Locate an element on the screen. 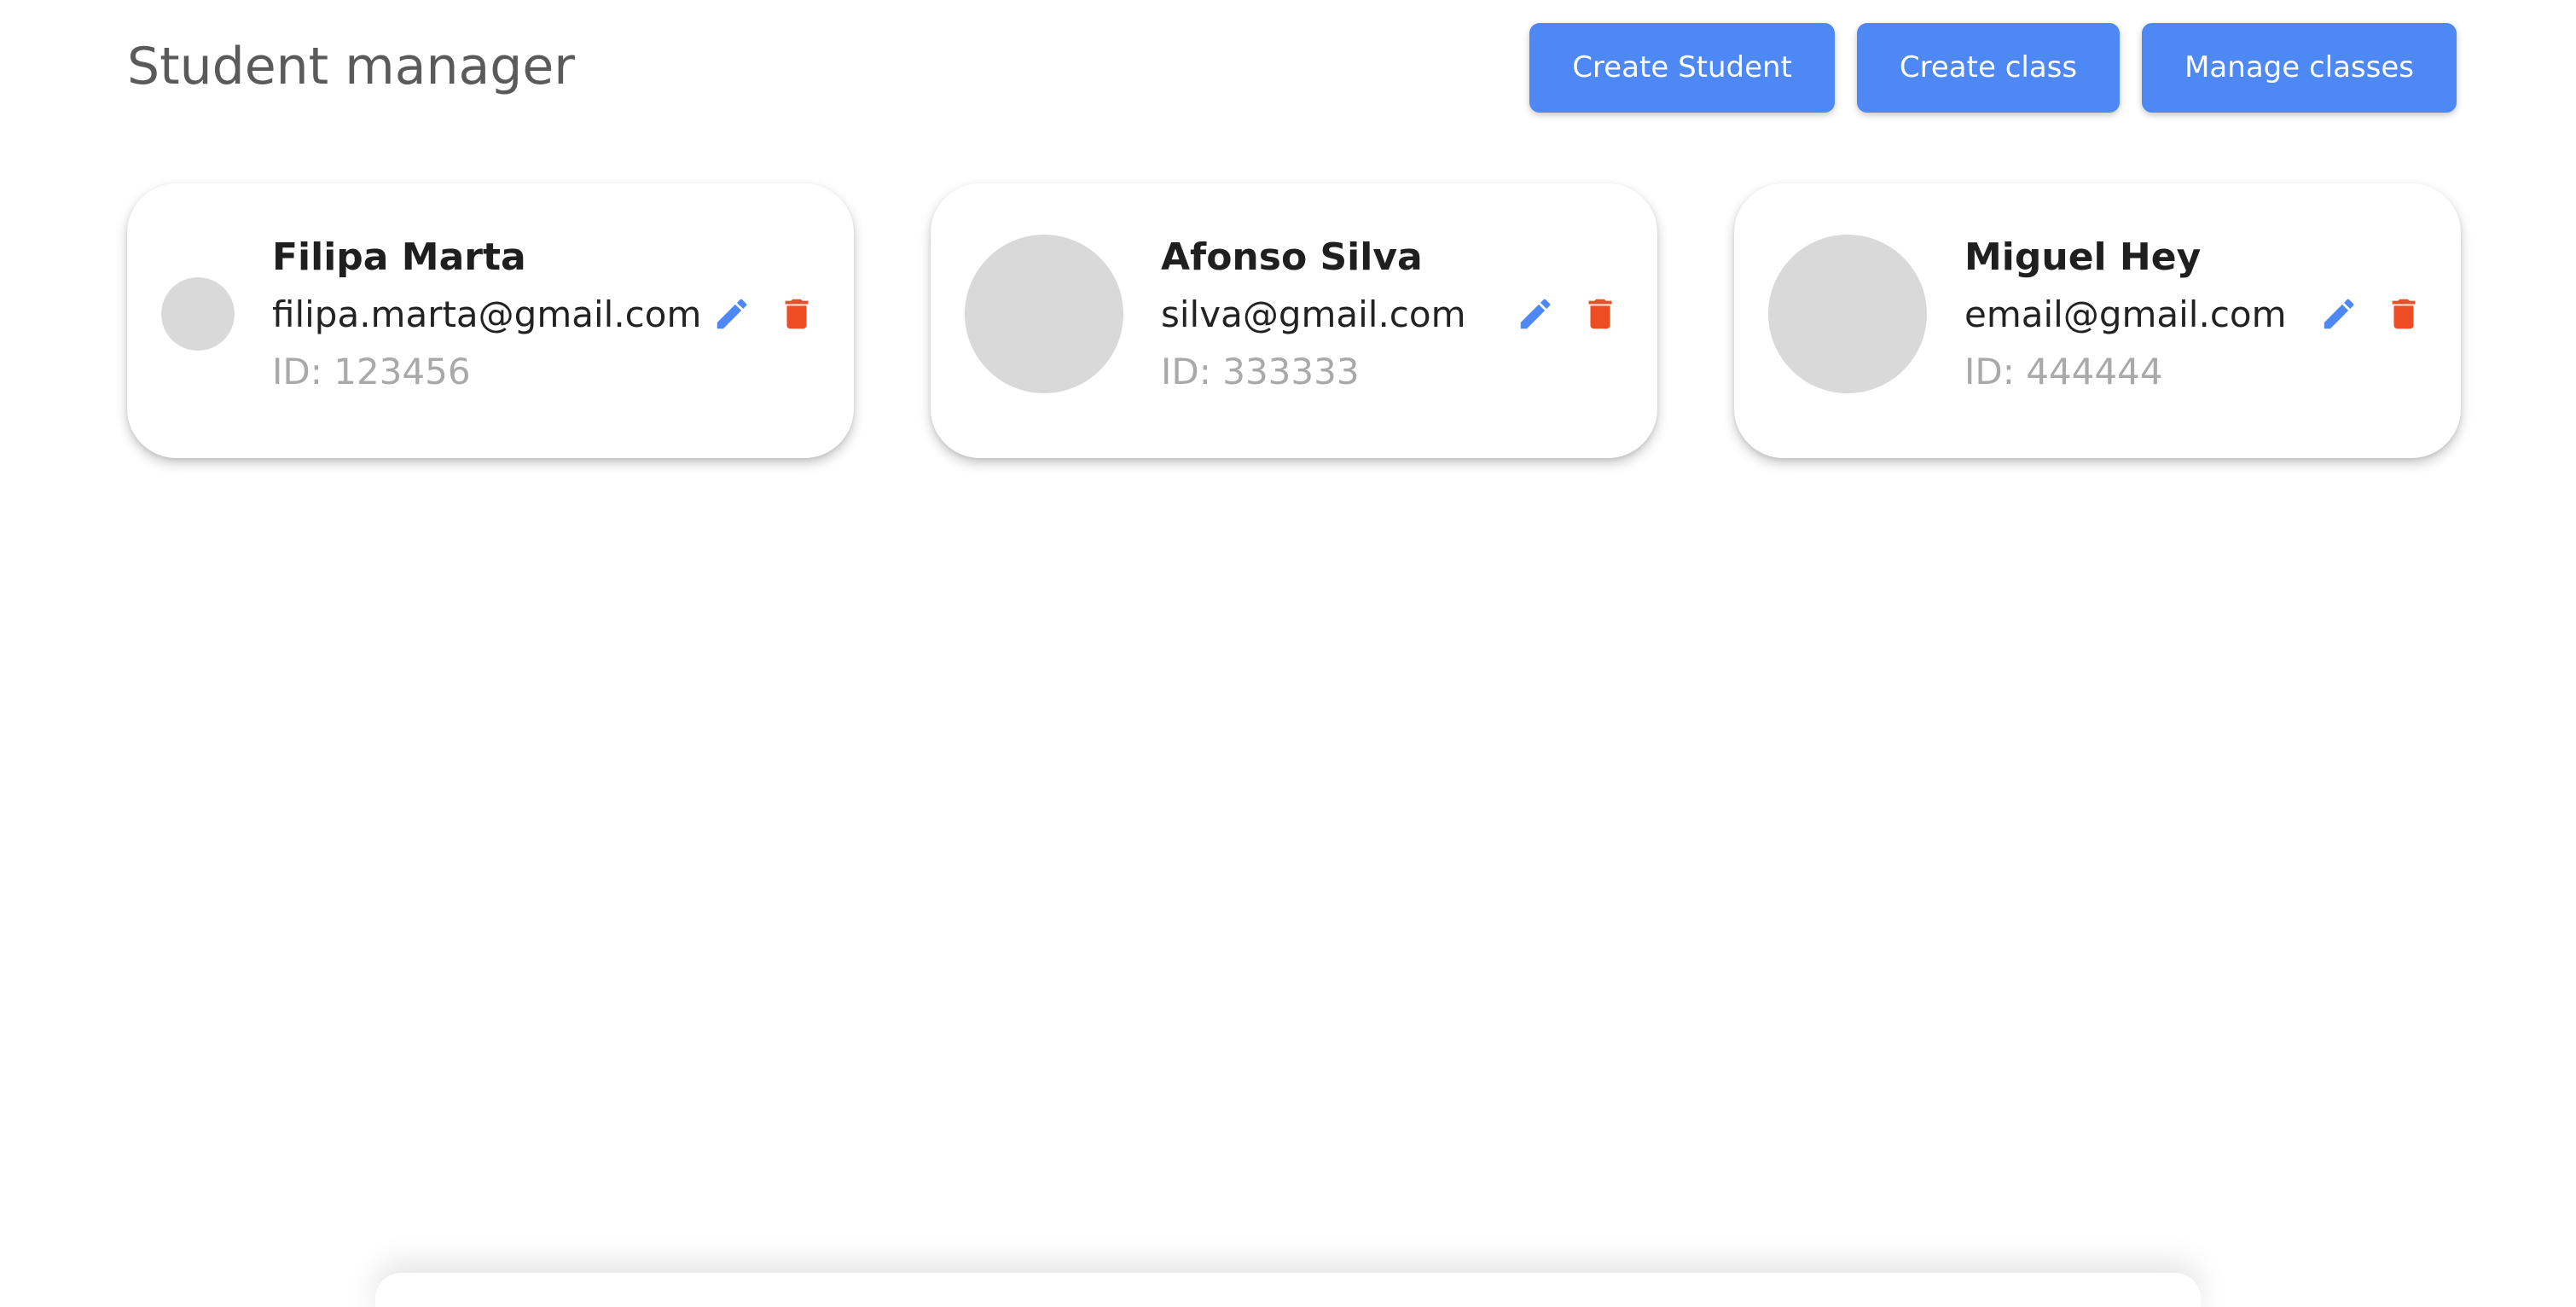 The image size is (2576, 1307). student-email: filipa.marta@gmail.com is located at coordinates (487, 314).